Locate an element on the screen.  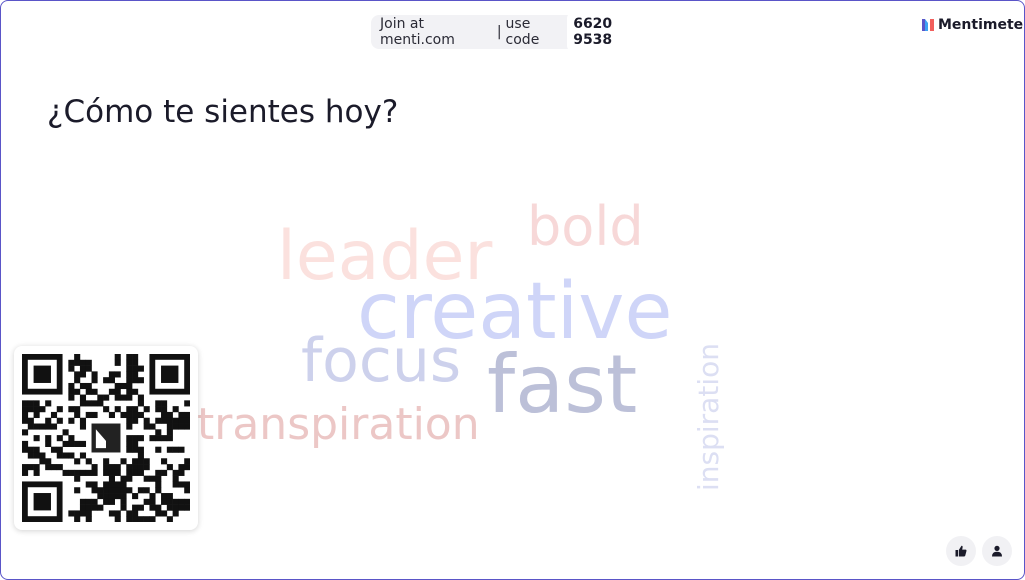
use-code-label: use code is located at coordinates (522, 32).